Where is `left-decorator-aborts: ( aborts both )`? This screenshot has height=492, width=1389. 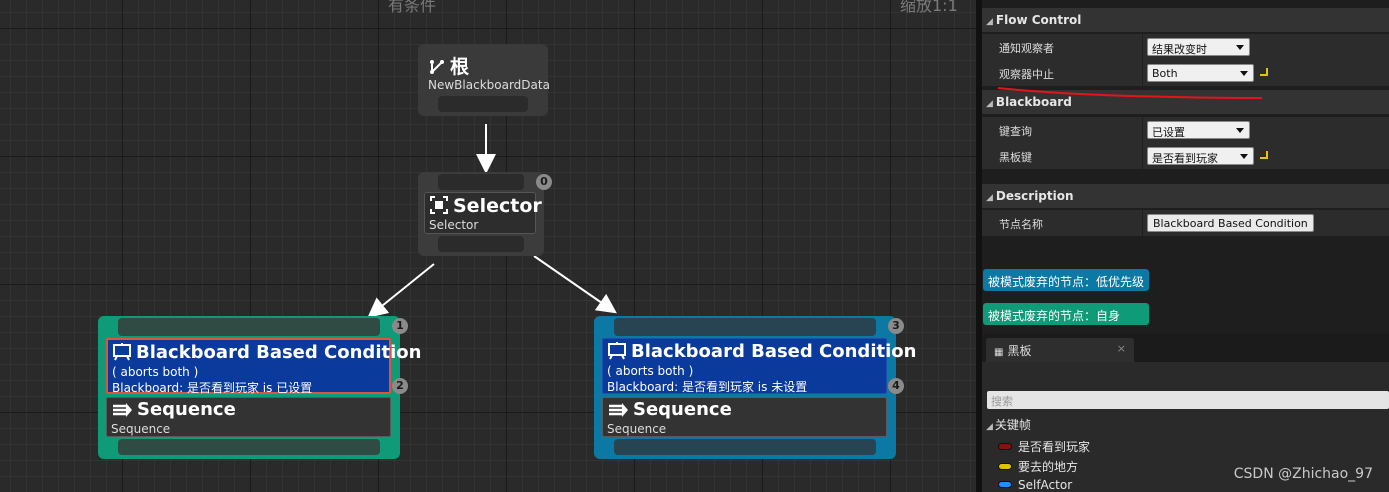 left-decorator-aborts: ( aborts both ) is located at coordinates (155, 372).